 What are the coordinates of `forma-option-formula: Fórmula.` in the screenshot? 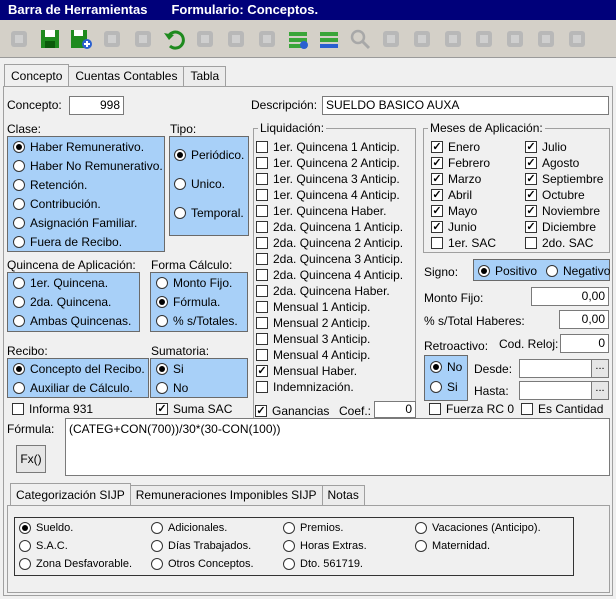 It's located at (188, 302).